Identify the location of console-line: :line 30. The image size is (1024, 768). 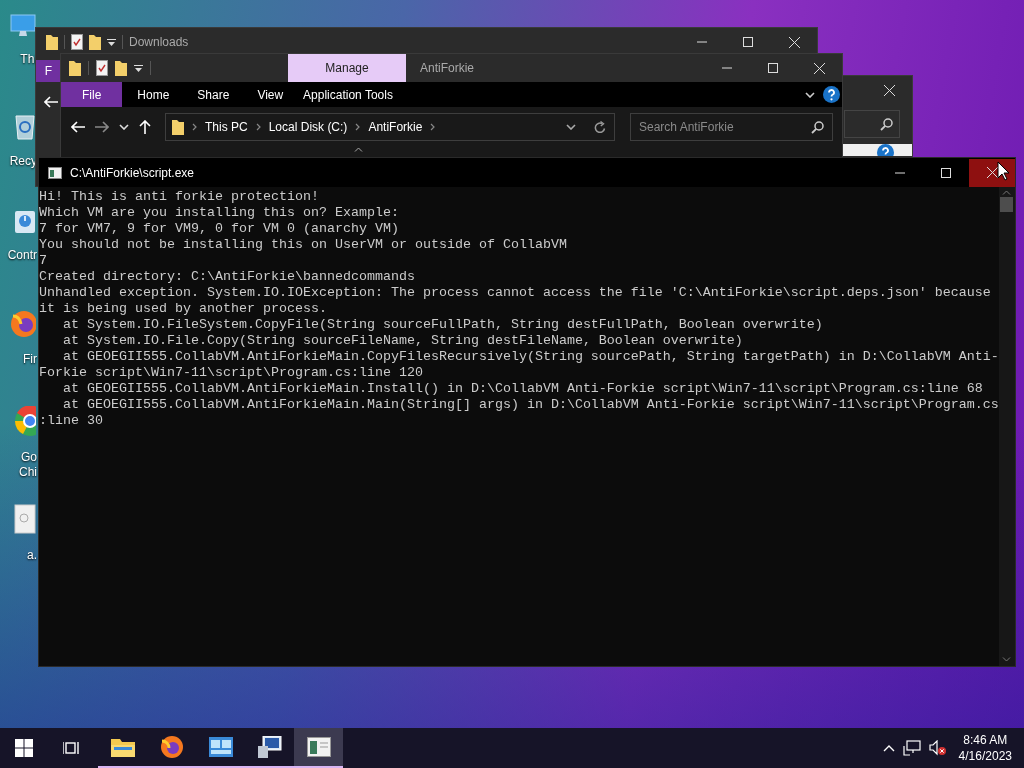
(71, 421).